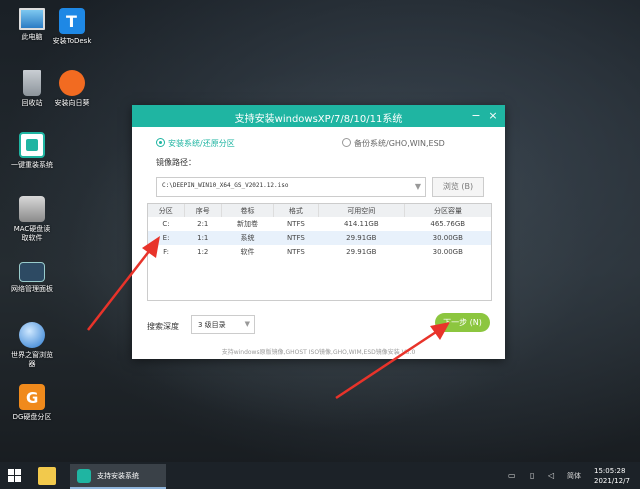 The image size is (640, 489). I want to click on search-depth-select: 3 级目录 ▼, so click(223, 324).